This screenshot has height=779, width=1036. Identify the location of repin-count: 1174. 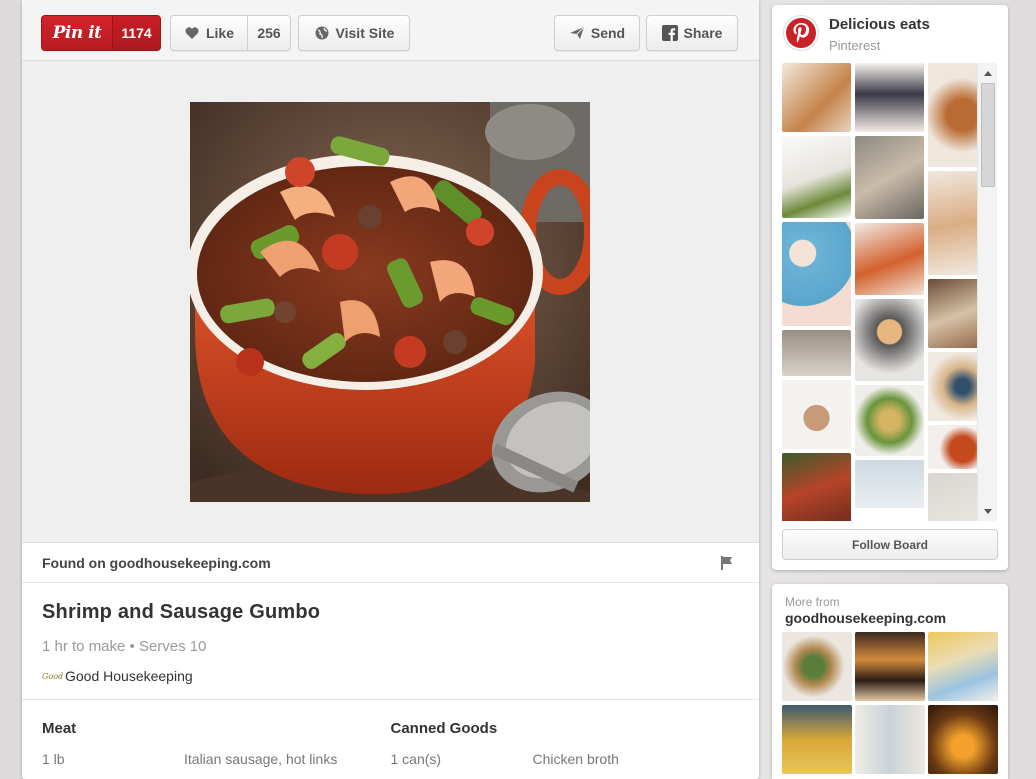
(136, 33).